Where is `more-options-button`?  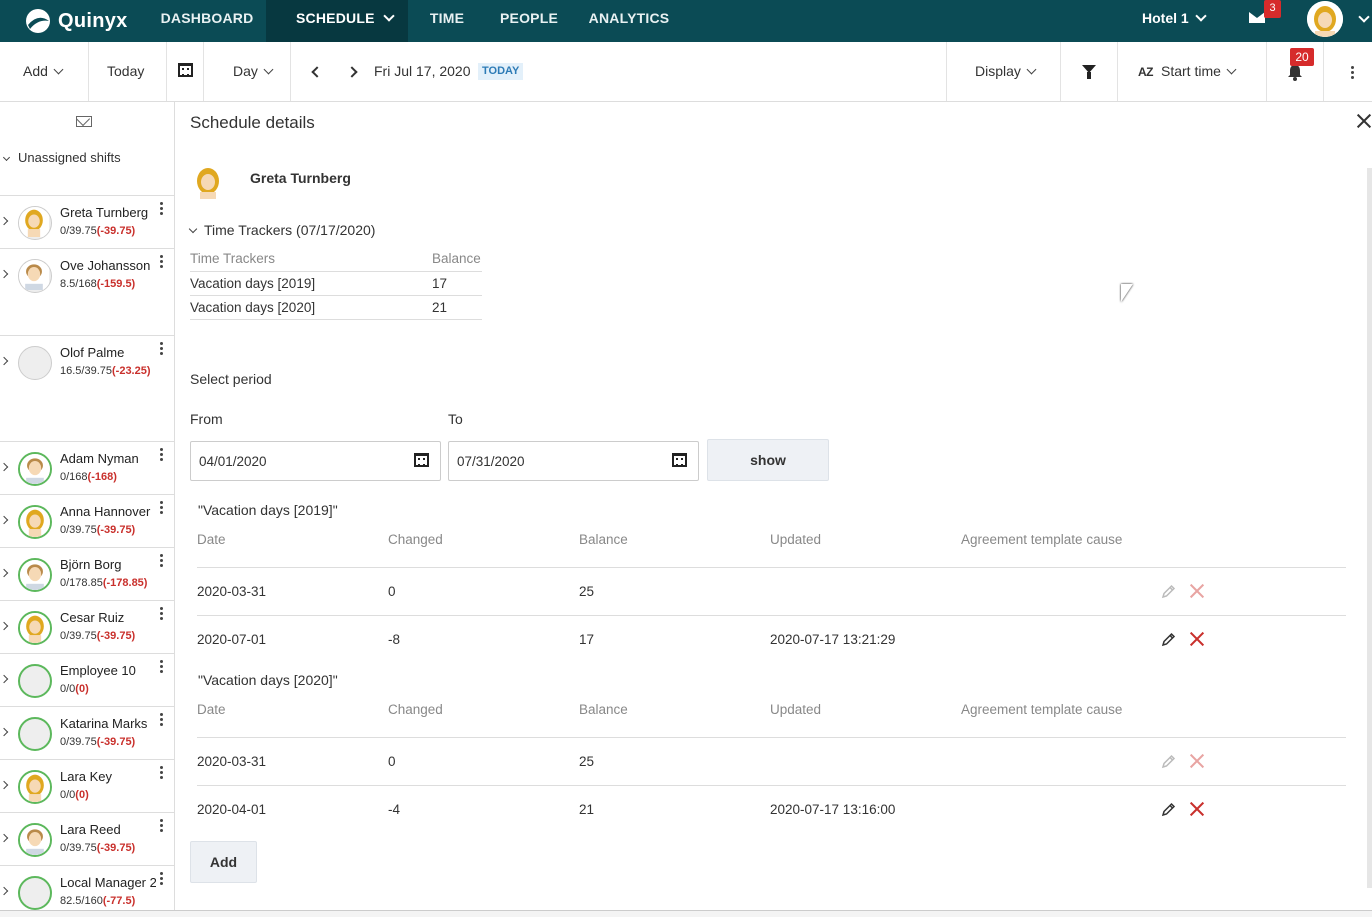
more-options-button is located at coordinates (1352, 71).